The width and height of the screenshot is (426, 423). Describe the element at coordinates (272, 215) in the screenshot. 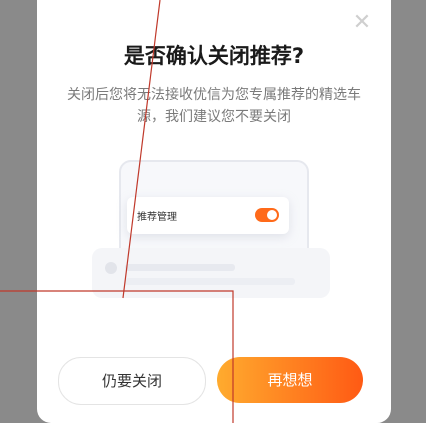

I see `toggle-knob` at that location.